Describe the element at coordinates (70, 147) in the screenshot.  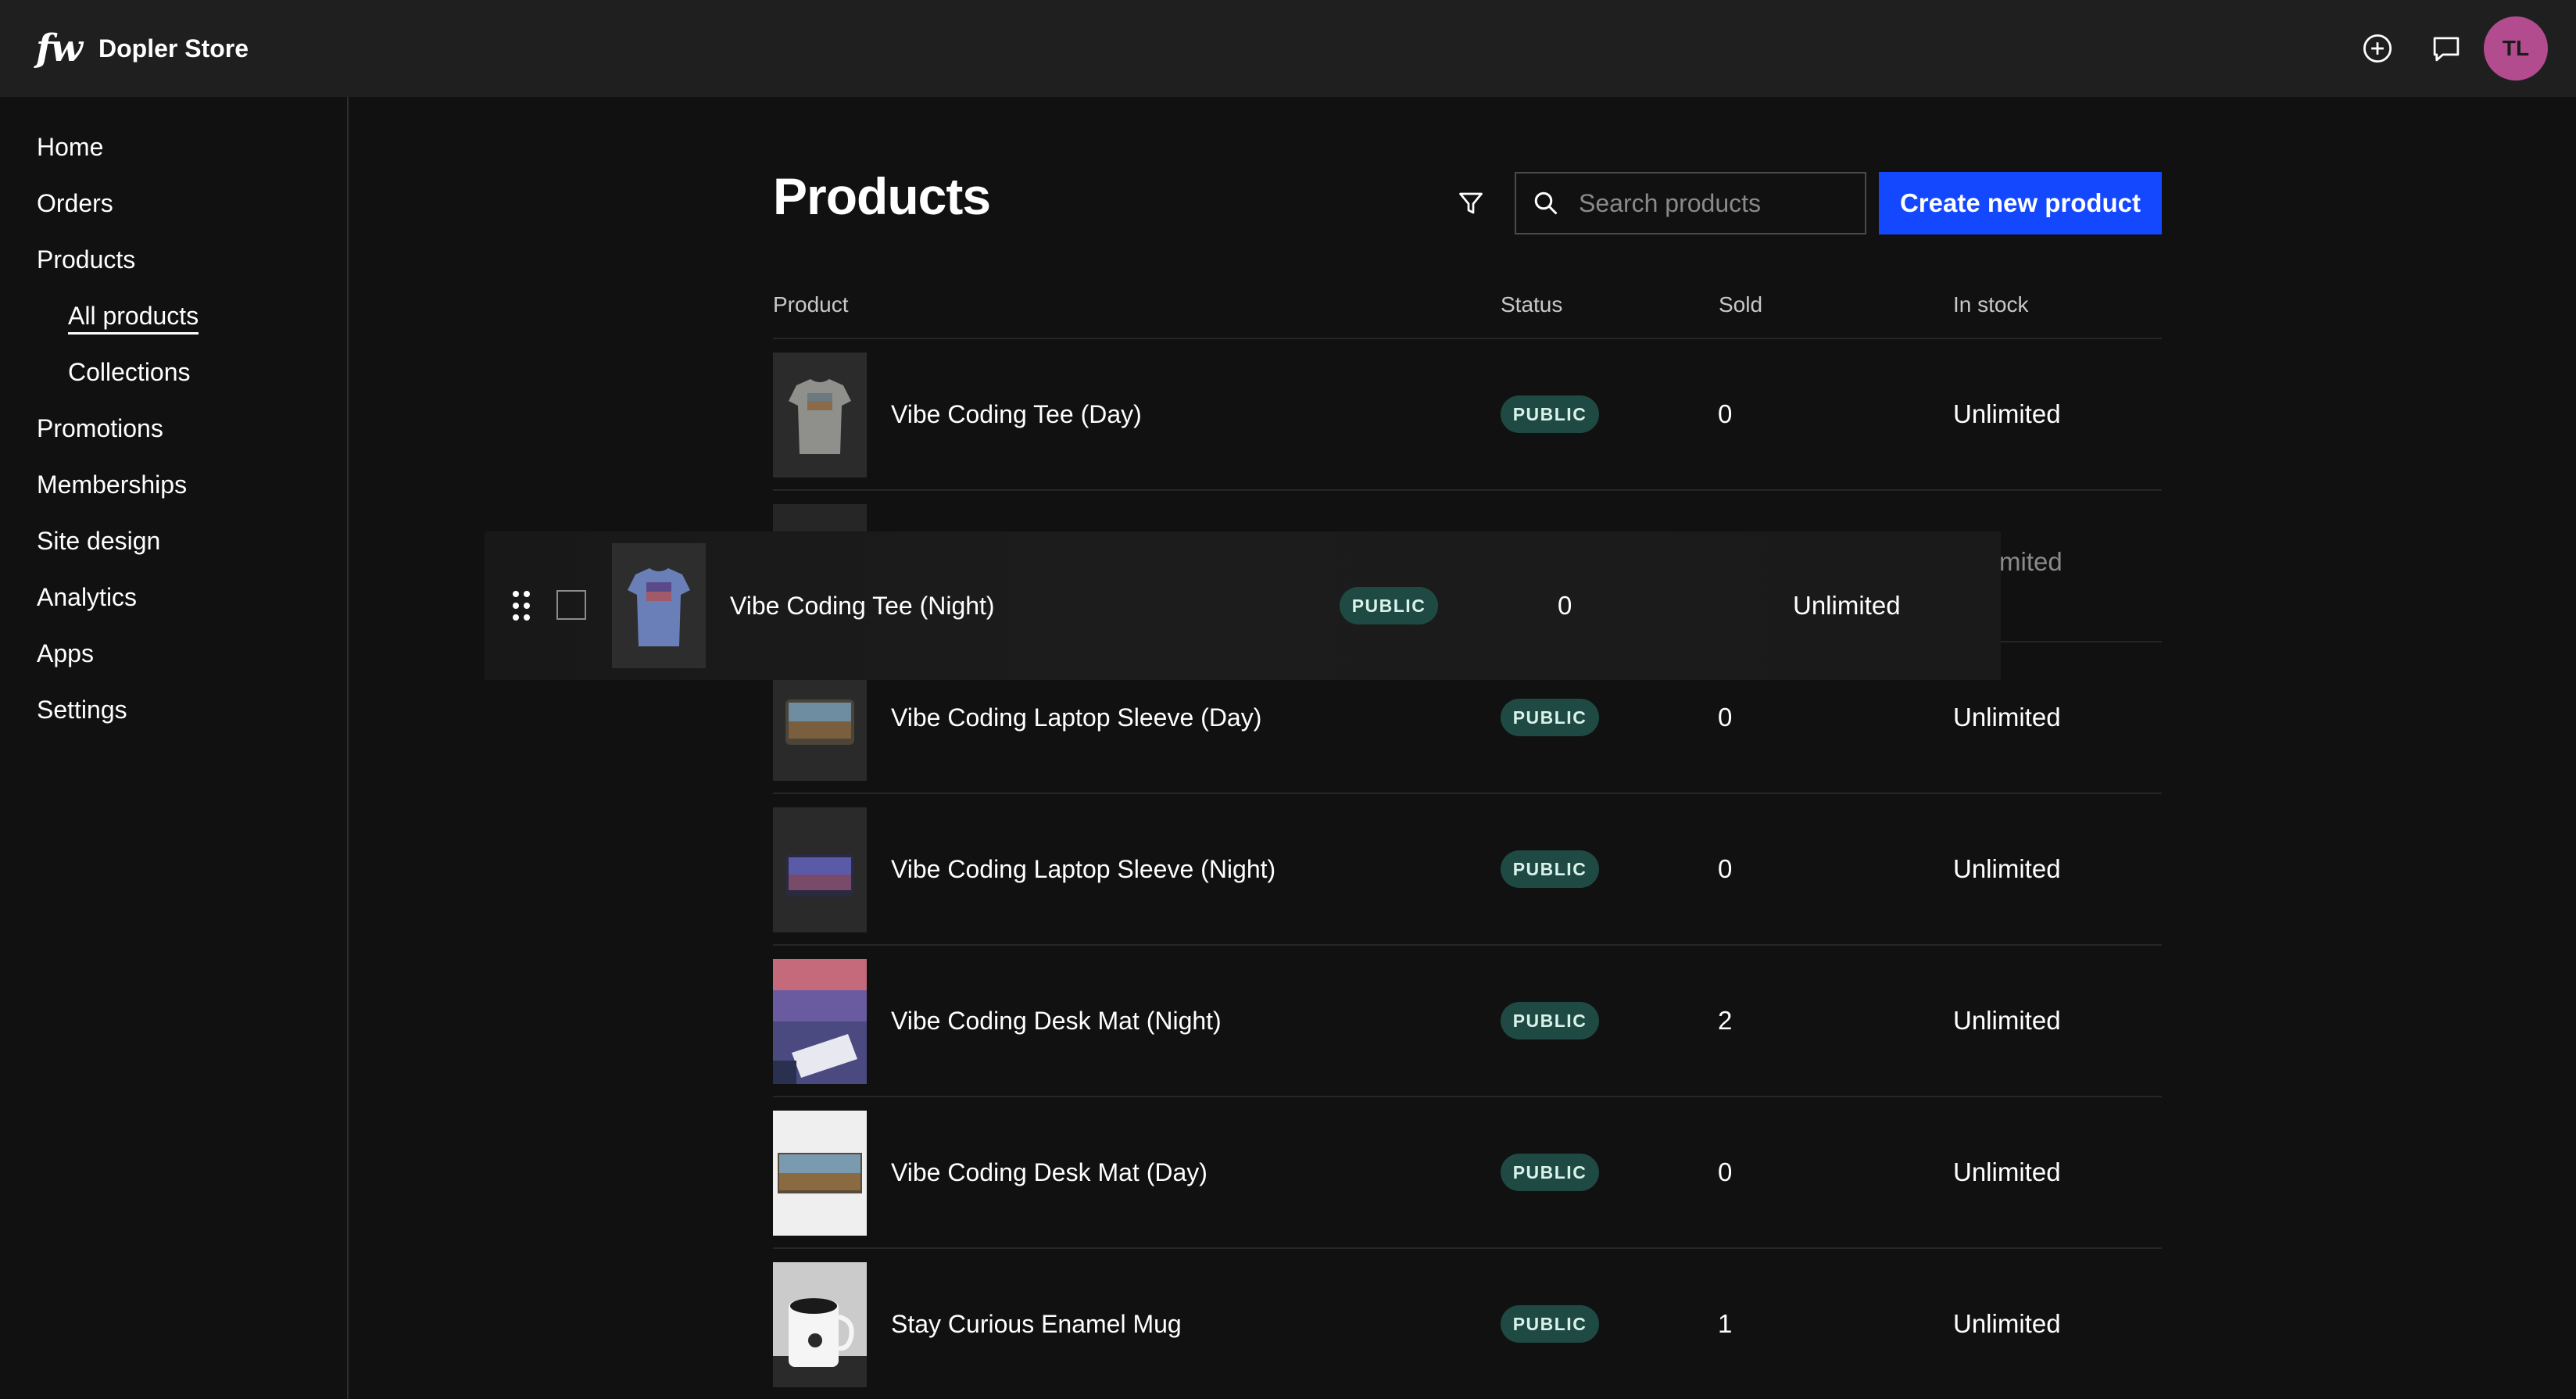
I see `sidebar-item-home: Home` at that location.